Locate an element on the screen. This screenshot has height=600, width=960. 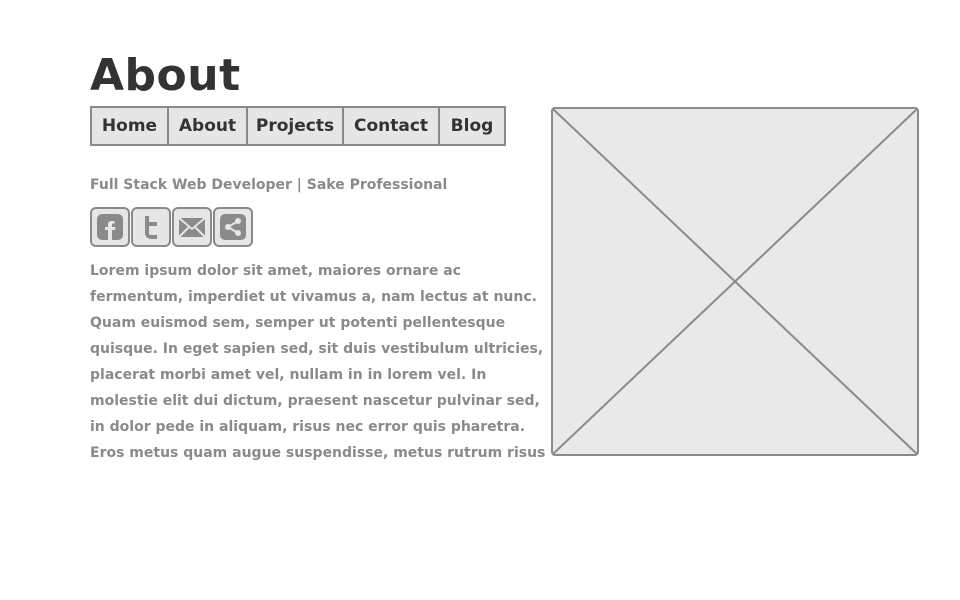
email-button is located at coordinates (192, 227).